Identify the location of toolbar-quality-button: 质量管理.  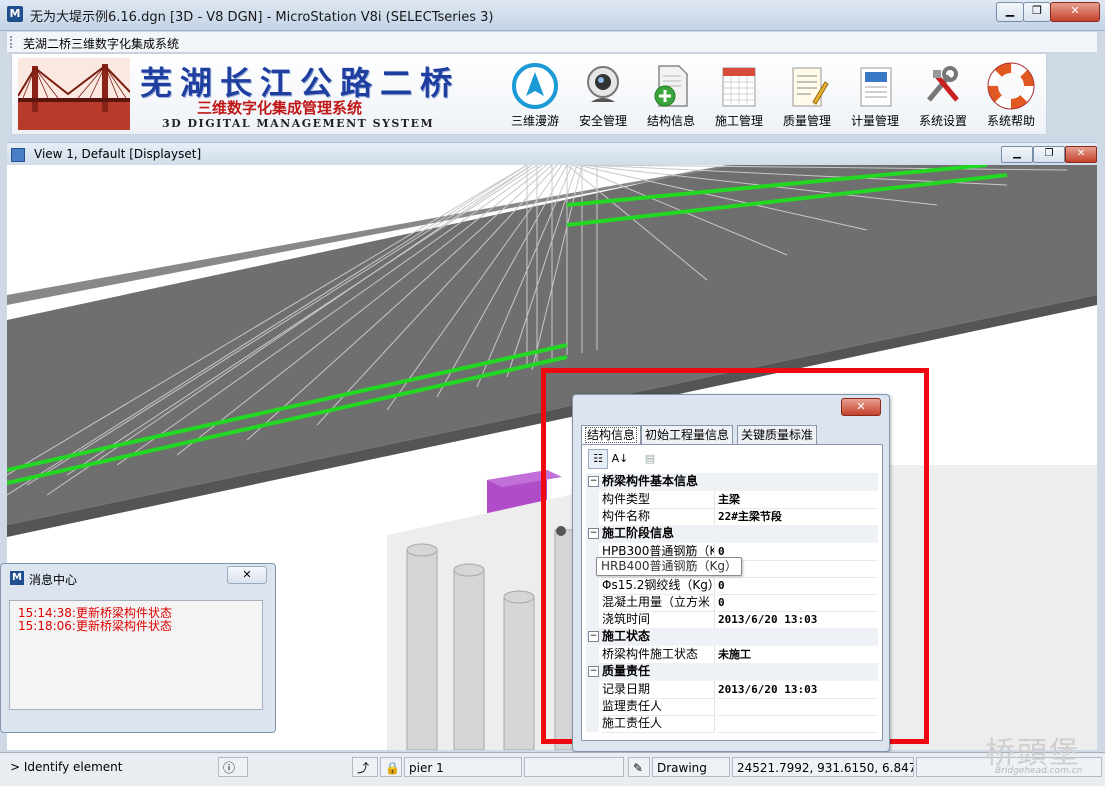
(807, 97).